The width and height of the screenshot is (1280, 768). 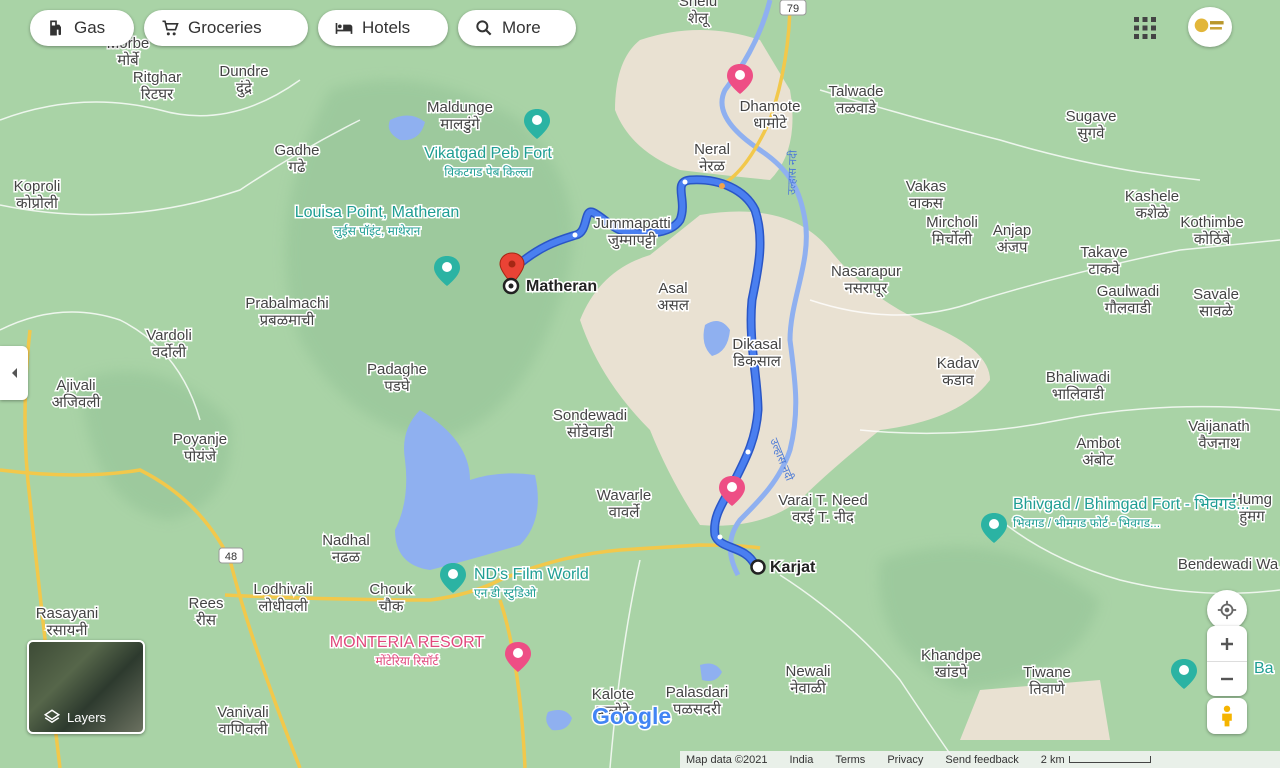 What do you see at coordinates (699, 18) in the screenshot?
I see `place-label-local: शेलू` at bounding box center [699, 18].